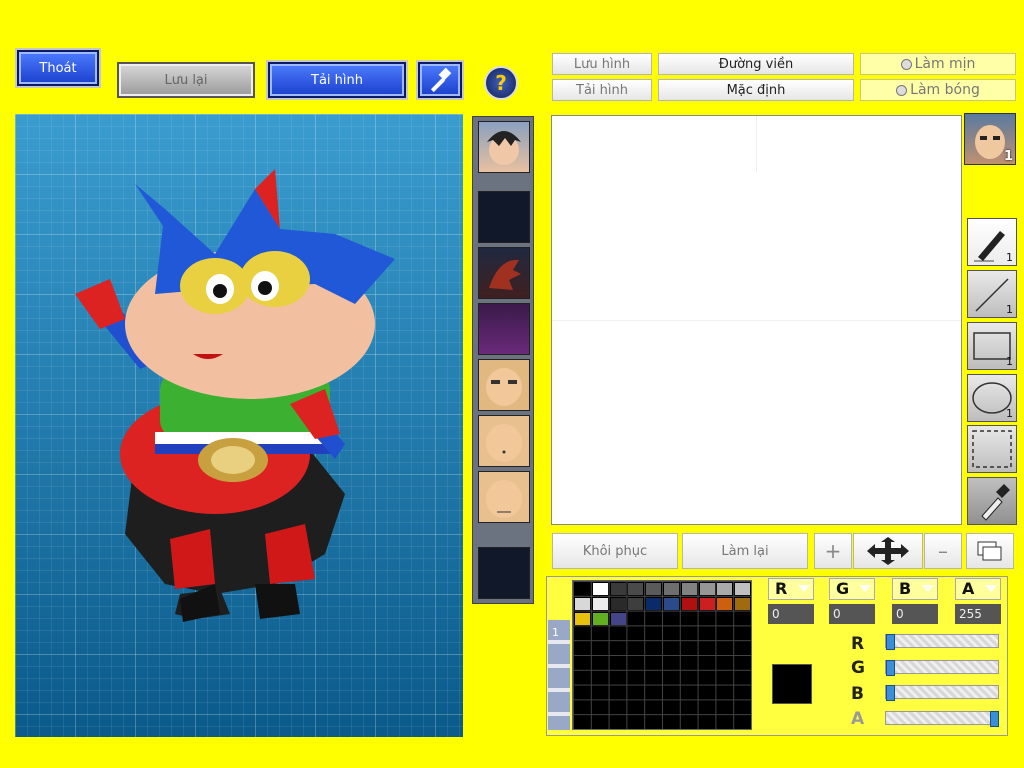  Describe the element at coordinates (186, 80) in the screenshot. I see `save-button: Lưu lại` at that location.